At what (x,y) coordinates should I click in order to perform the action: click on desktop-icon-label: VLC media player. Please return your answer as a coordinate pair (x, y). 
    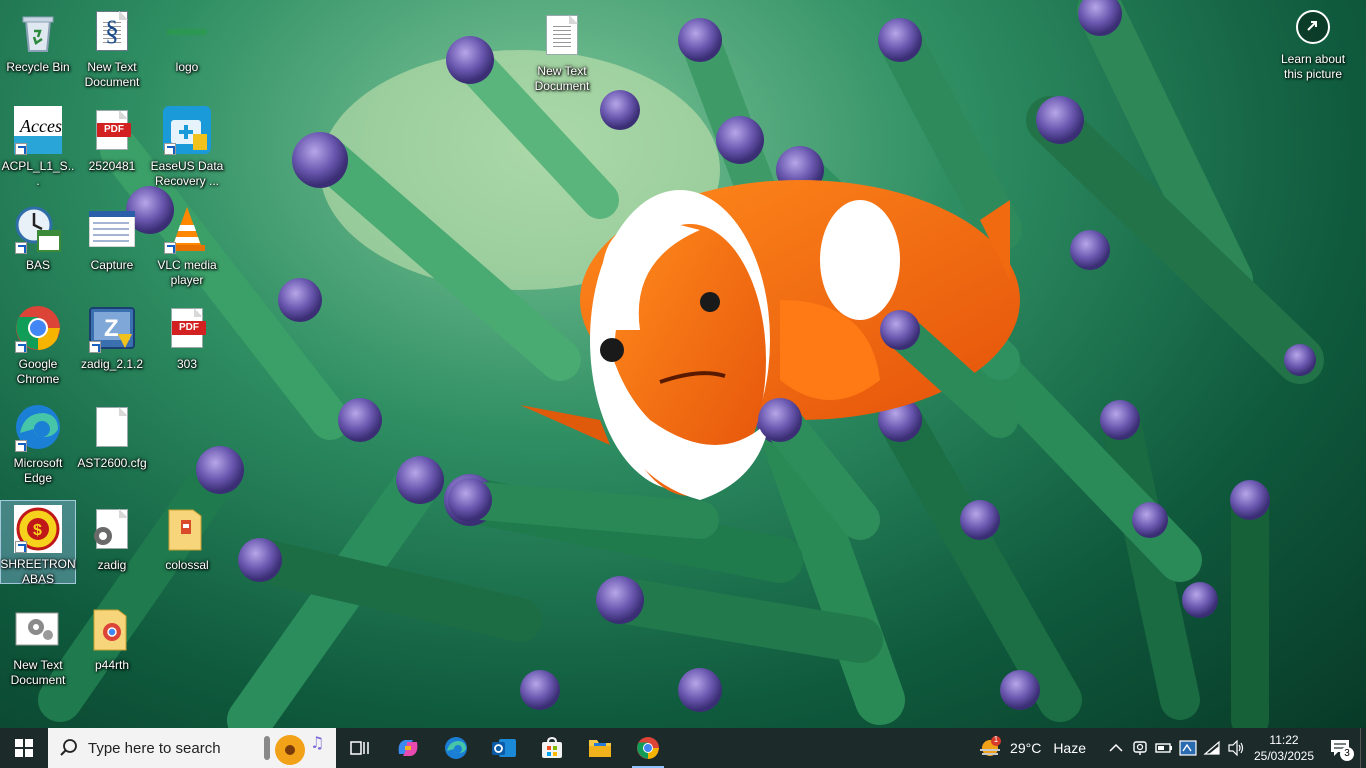
    Looking at the image, I should click on (187, 272).